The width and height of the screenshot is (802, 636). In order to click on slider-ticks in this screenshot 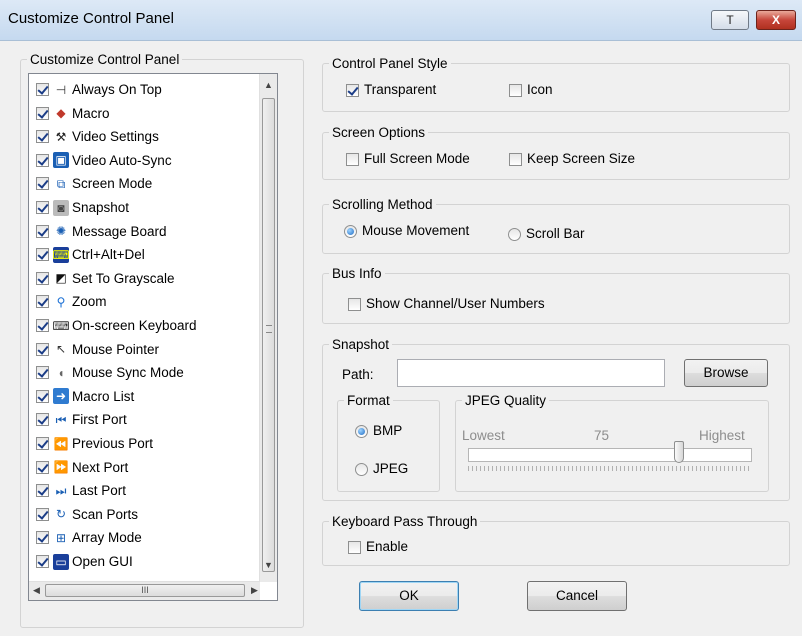, I will do `click(610, 468)`.